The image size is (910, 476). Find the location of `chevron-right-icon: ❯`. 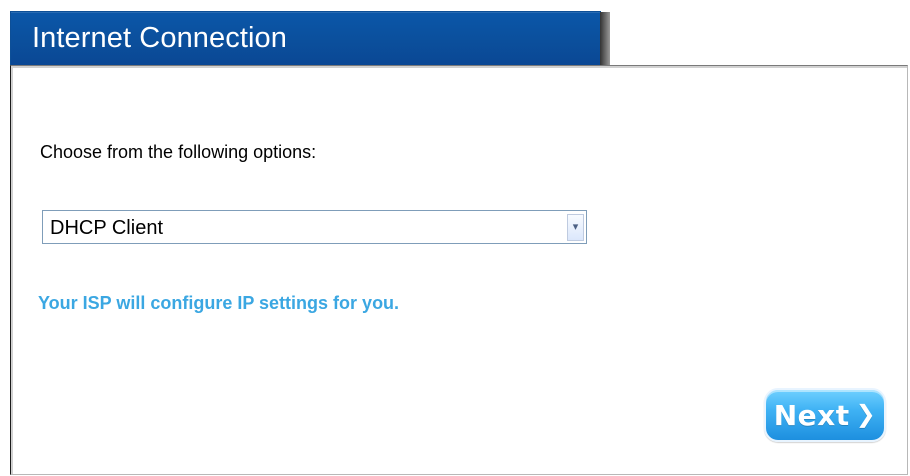

chevron-right-icon: ❯ is located at coordinates (866, 414).